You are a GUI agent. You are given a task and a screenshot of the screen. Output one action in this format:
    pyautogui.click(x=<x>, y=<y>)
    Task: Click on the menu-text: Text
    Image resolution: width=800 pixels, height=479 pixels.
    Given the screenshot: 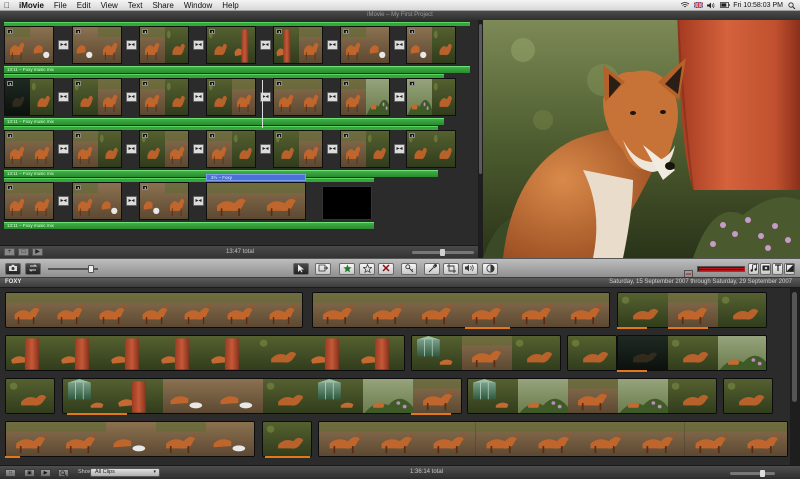 What is the action you would take?
    pyautogui.click(x=135, y=5)
    